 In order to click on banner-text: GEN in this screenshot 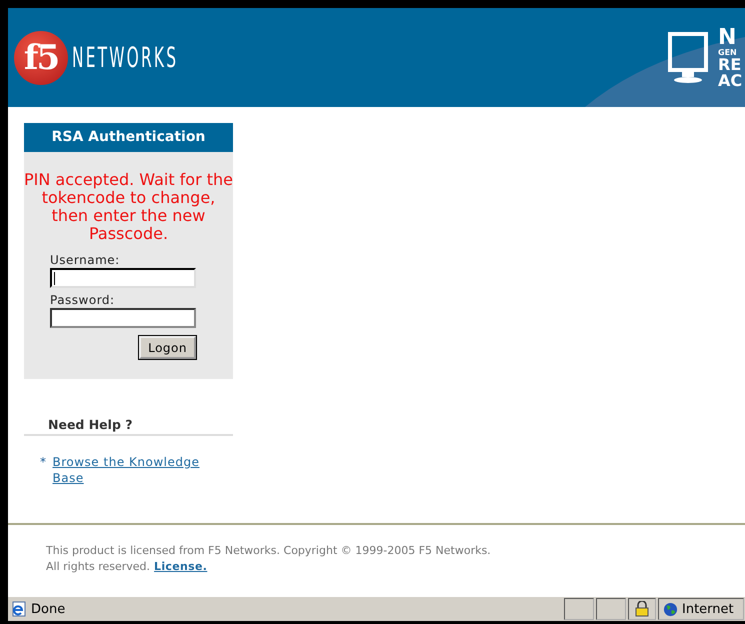, I will do `click(728, 52)`.